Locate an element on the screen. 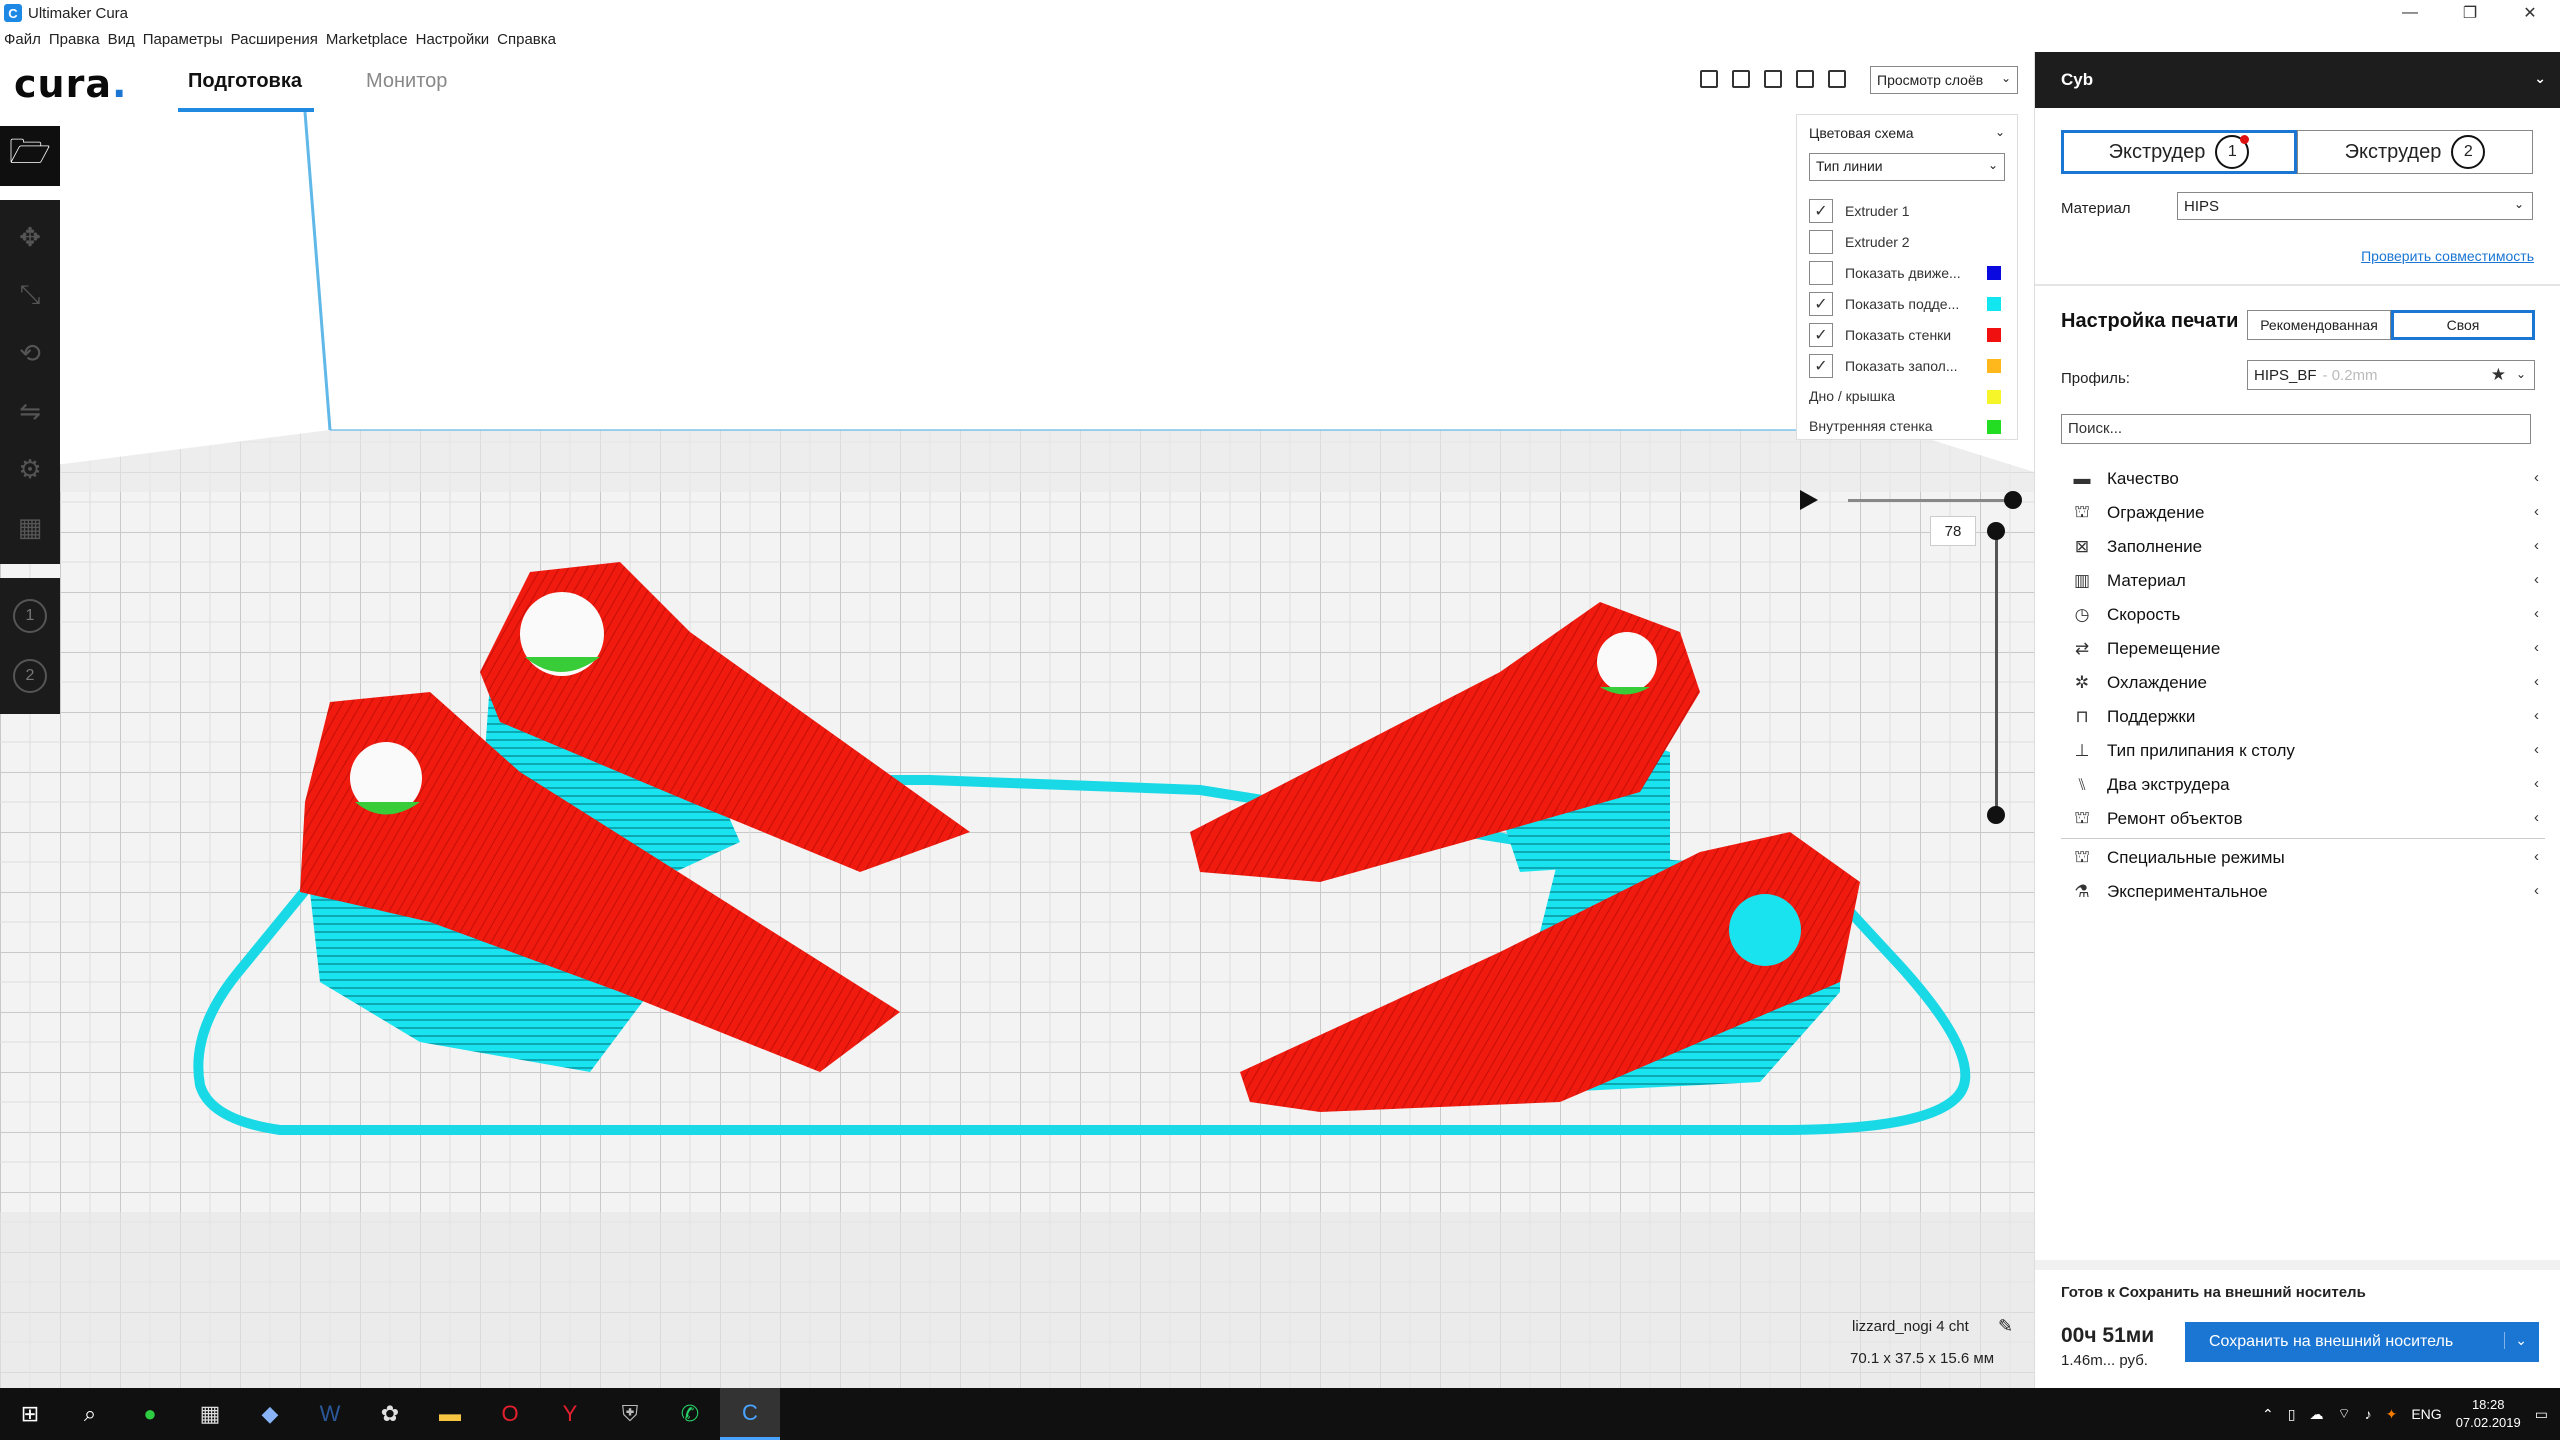  profile-select: HIPS_BF - 0.2mm ★ ⌄ is located at coordinates (2391, 375).